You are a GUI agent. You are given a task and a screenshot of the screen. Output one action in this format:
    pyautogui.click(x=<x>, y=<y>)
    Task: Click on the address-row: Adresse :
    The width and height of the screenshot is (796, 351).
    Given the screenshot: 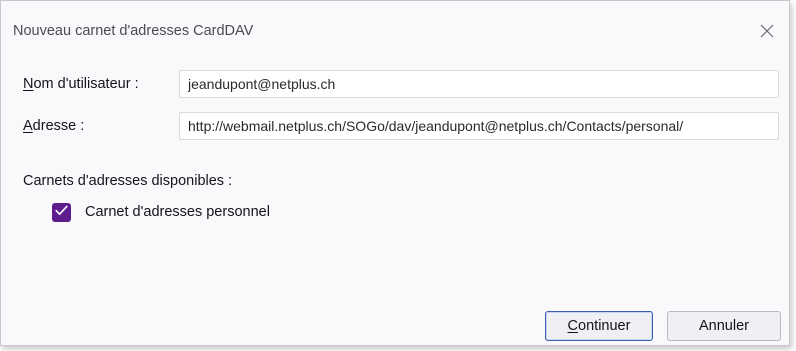 What is the action you would take?
    pyautogui.click(x=102, y=126)
    